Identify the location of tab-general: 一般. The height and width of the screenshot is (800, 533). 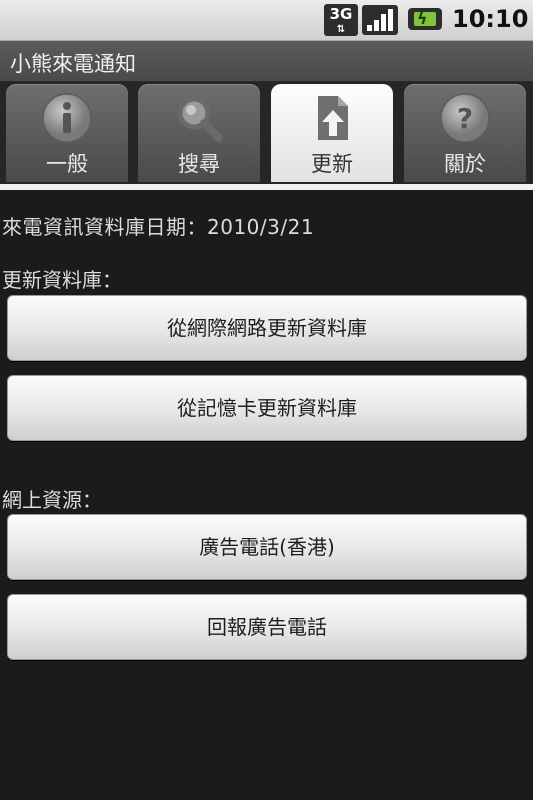
(67, 133).